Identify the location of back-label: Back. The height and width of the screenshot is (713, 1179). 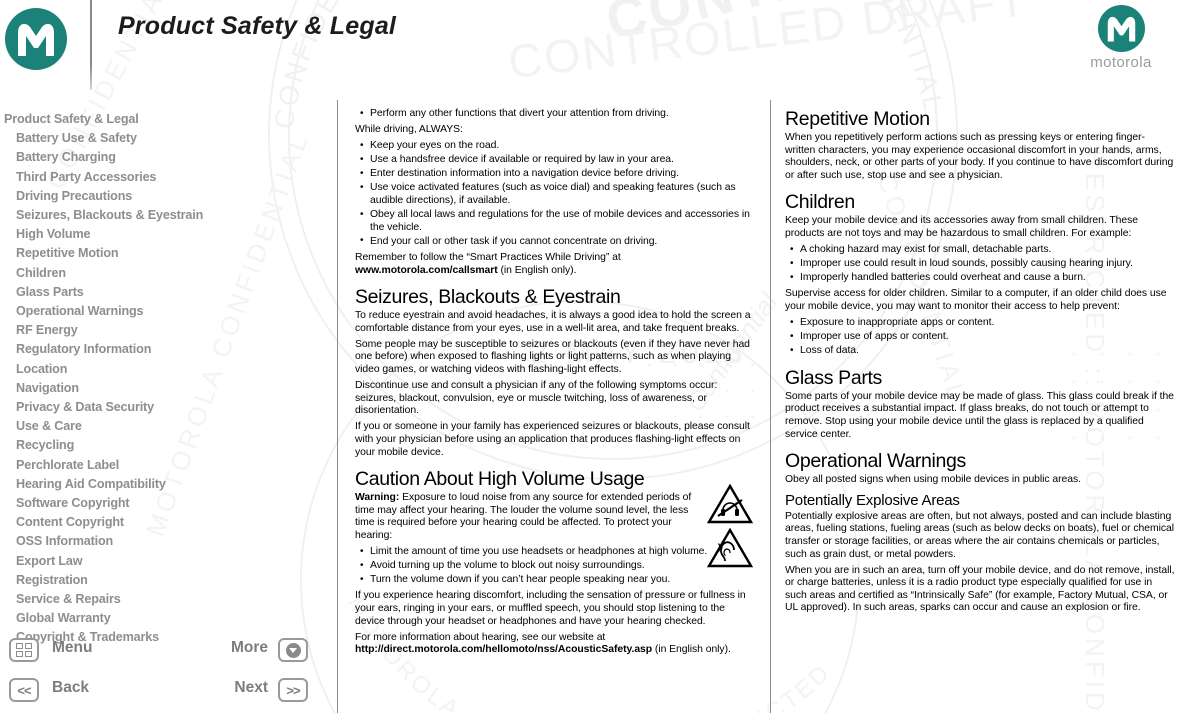
(71, 687).